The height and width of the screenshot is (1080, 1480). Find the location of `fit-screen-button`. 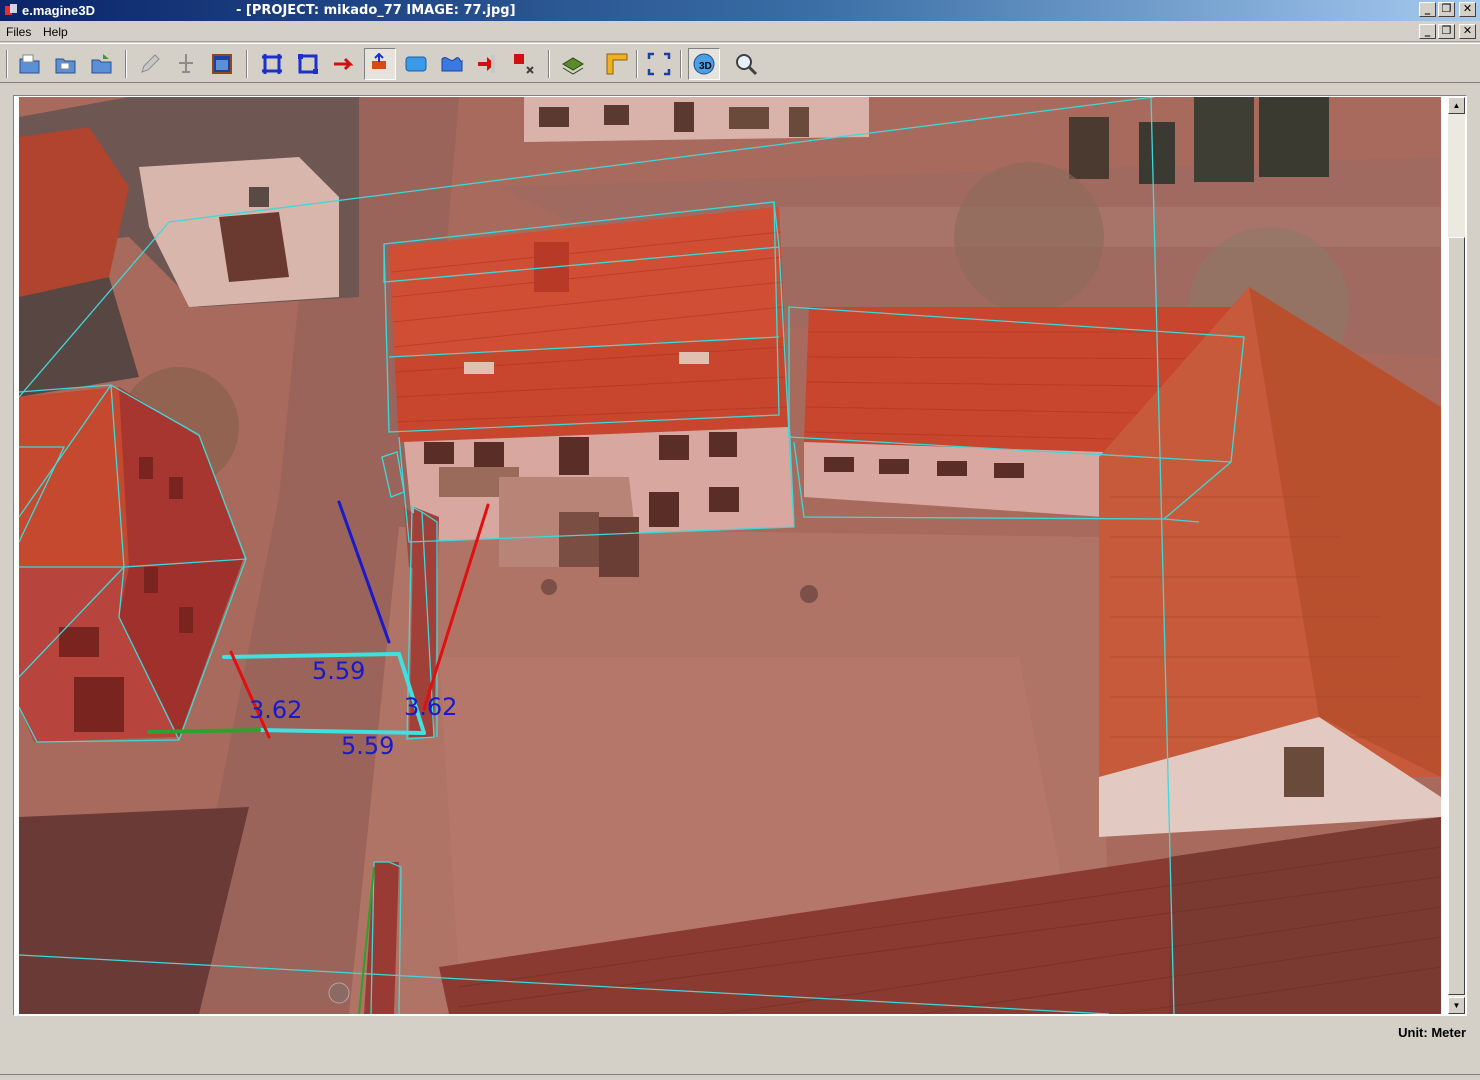

fit-screen-button is located at coordinates (659, 64).